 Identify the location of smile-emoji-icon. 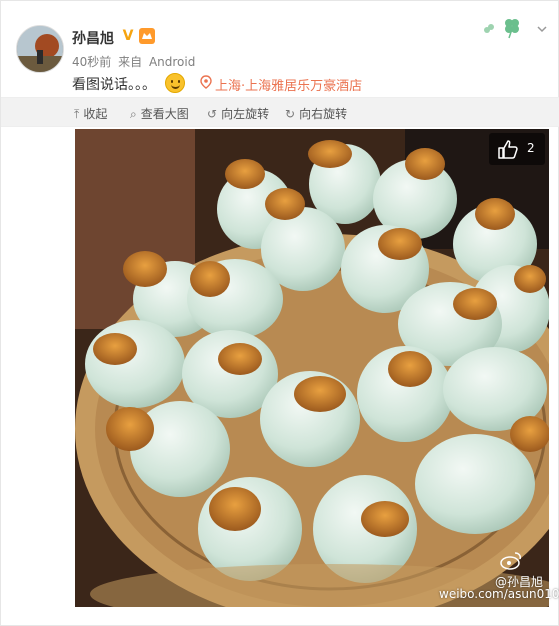
(175, 83).